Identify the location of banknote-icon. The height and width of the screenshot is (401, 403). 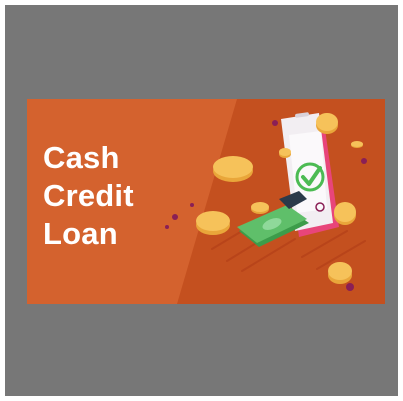
(273, 219).